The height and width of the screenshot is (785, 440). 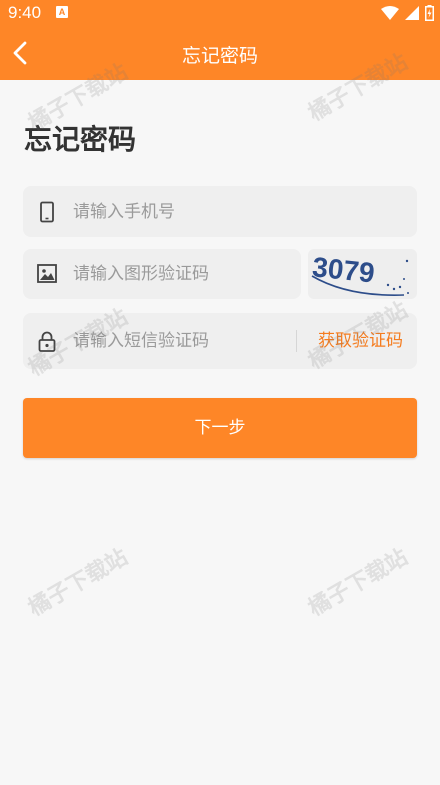 What do you see at coordinates (219, 56) in the screenshot?
I see `app-title: 忘记密码` at bounding box center [219, 56].